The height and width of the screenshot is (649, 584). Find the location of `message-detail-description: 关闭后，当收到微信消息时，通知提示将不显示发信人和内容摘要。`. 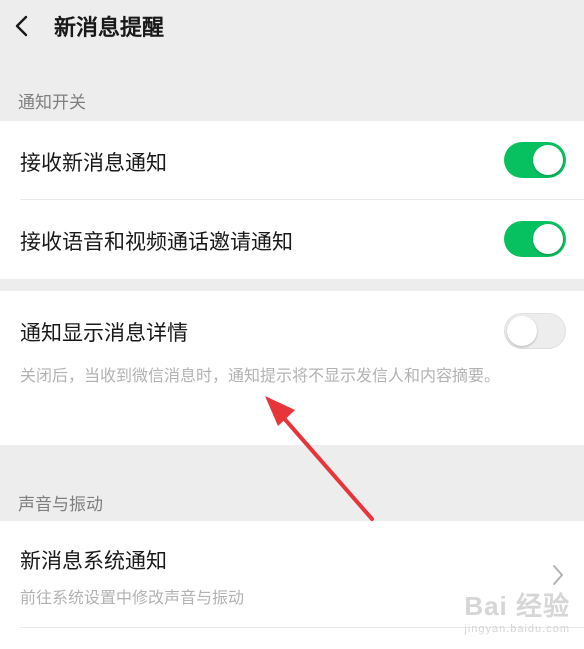

message-detail-description: 关闭后，当收到微信消息时，通知提示将不显示发信人和内容摘要。 is located at coordinates (260, 375).